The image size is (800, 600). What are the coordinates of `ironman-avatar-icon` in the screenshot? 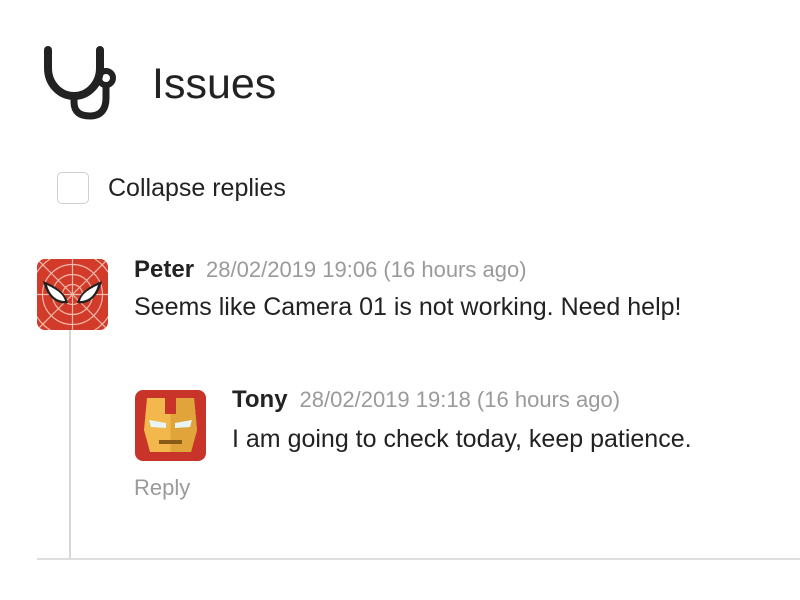 It's located at (170, 425).